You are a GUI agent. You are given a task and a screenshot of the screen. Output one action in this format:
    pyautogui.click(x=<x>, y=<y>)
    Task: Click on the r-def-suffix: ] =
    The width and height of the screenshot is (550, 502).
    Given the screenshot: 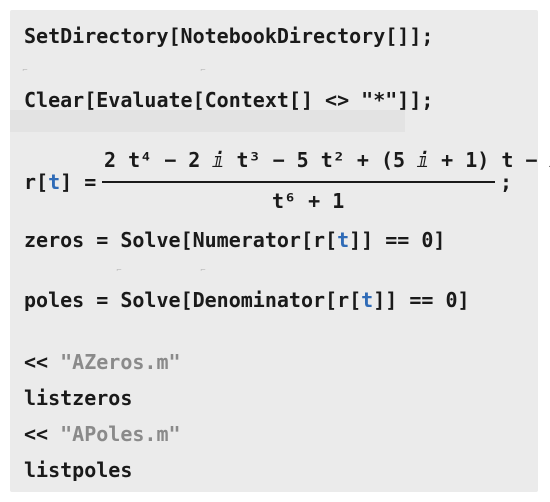 What is the action you would take?
    pyautogui.click(x=78, y=182)
    